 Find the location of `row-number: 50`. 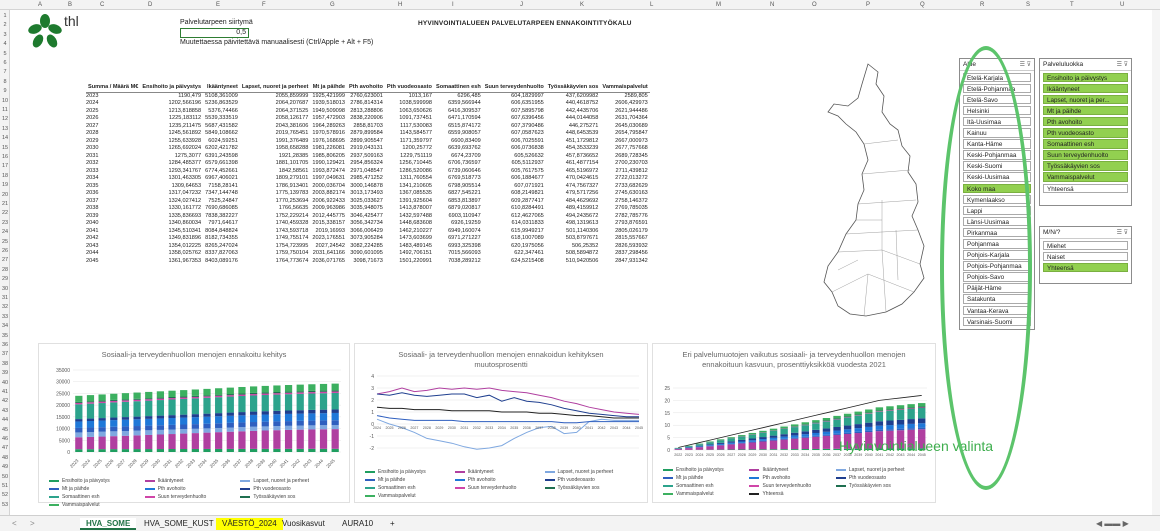

row-number: 50 is located at coordinates (5, 477).